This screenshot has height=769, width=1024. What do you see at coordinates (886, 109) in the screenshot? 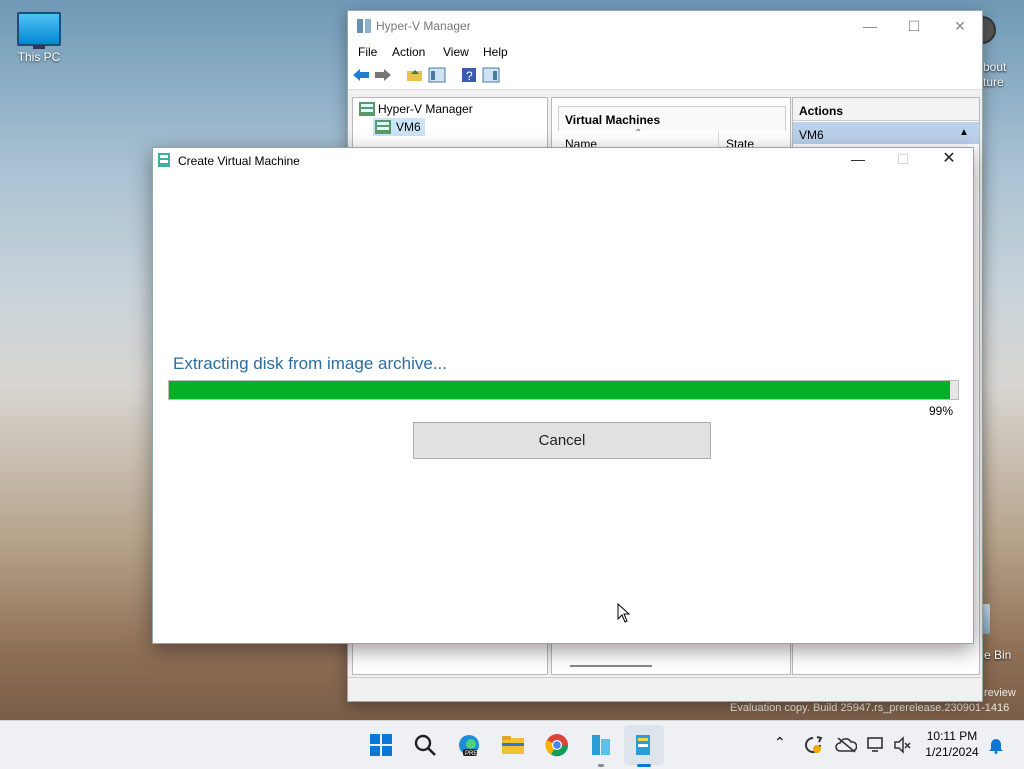
I see `actions-header: Actions` at bounding box center [886, 109].